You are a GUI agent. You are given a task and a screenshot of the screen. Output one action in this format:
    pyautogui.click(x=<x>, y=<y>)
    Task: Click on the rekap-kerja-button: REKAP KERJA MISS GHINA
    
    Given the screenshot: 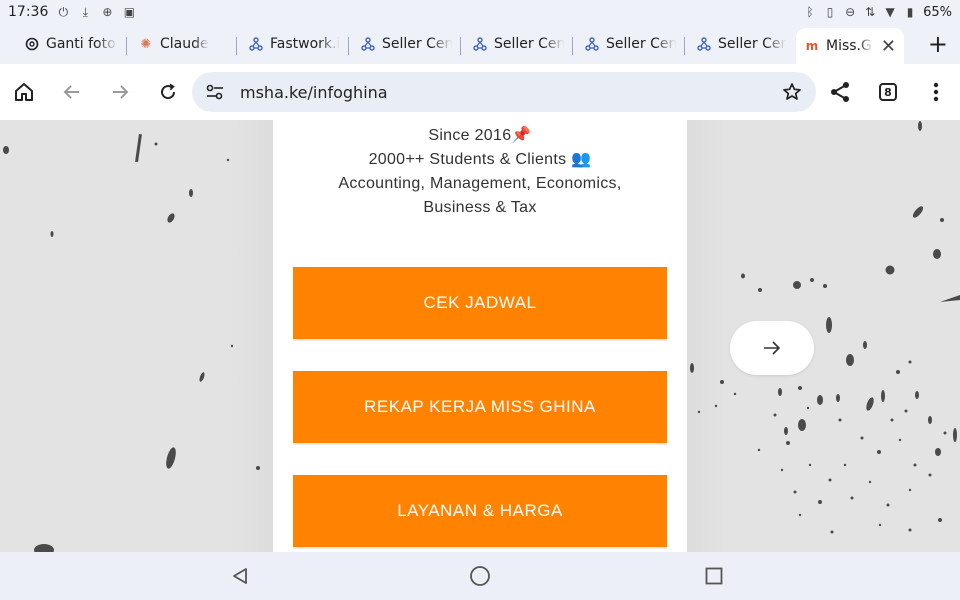 What is the action you would take?
    pyautogui.click(x=480, y=408)
    